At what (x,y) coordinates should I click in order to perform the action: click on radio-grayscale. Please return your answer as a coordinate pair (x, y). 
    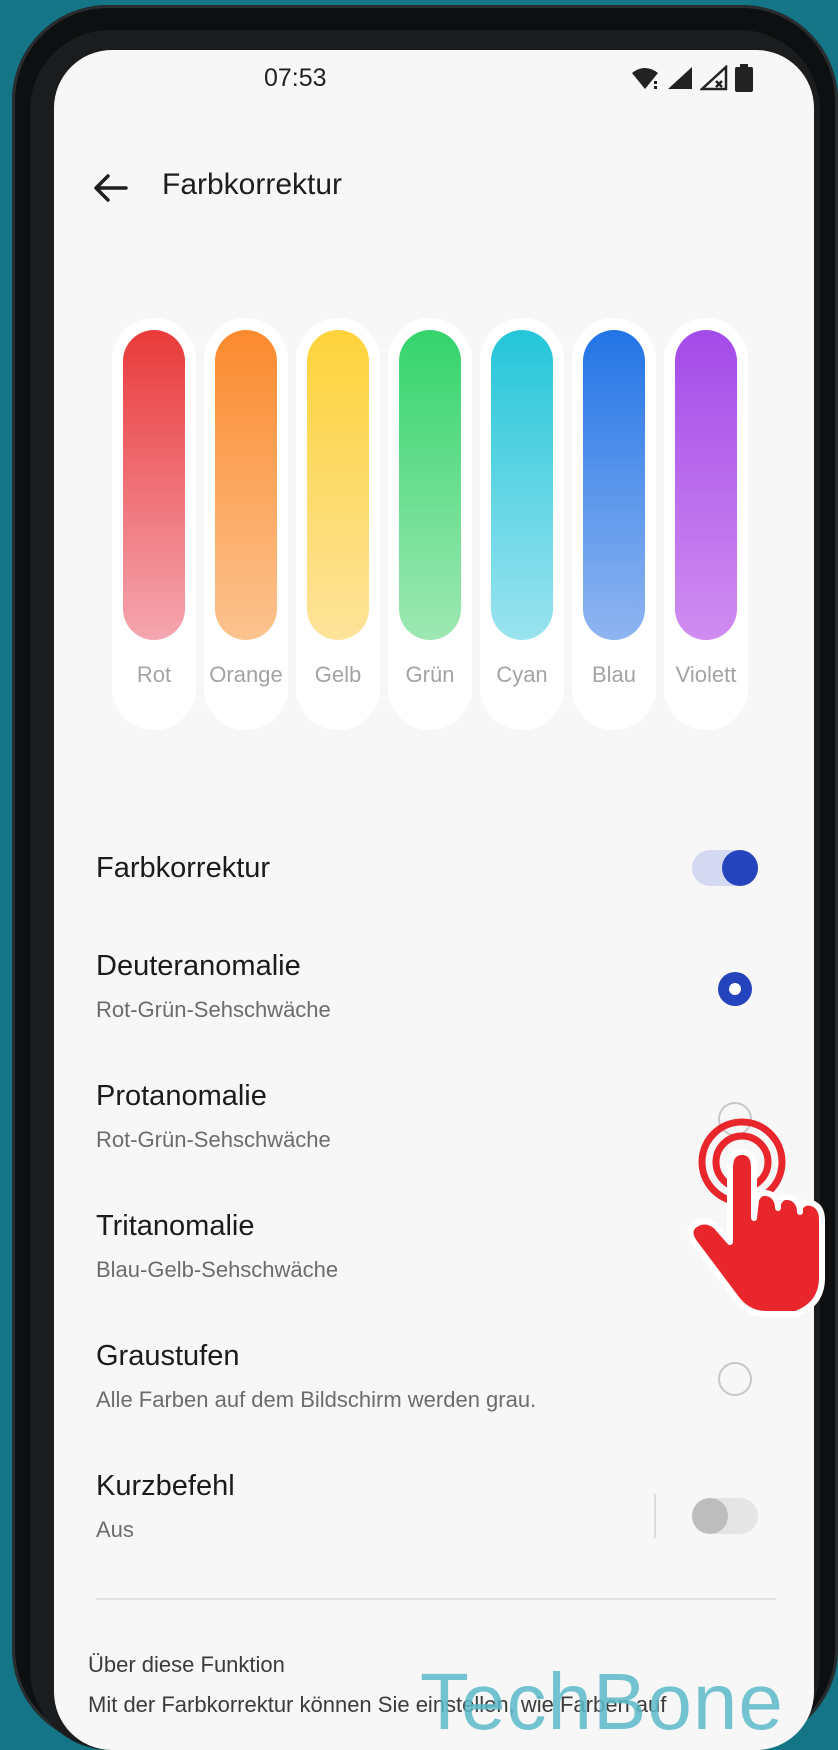
    Looking at the image, I should click on (735, 1379).